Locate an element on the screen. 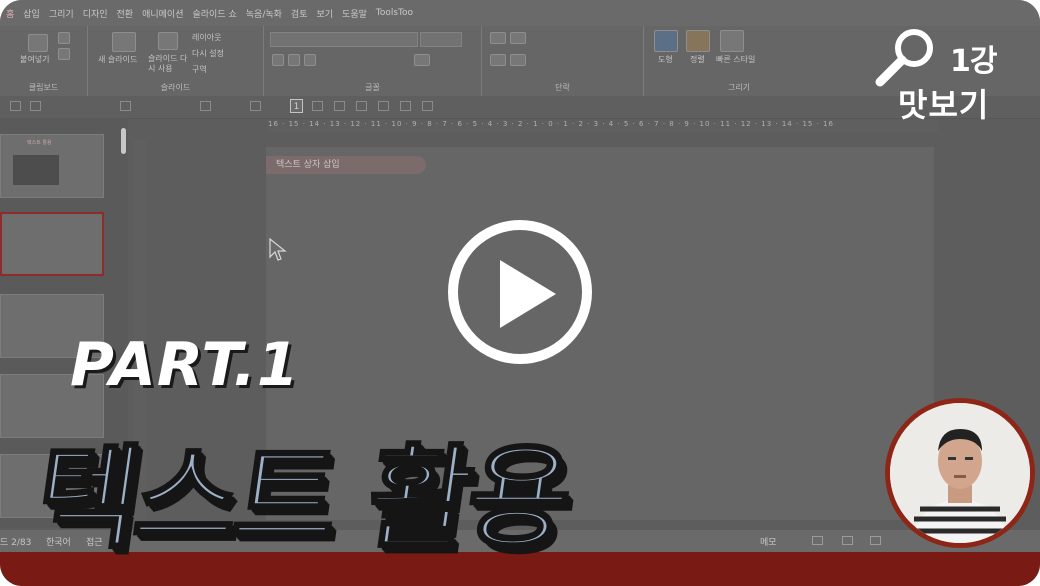  clipboard-group: 붙여넣기 클립보드 is located at coordinates (44, 61).